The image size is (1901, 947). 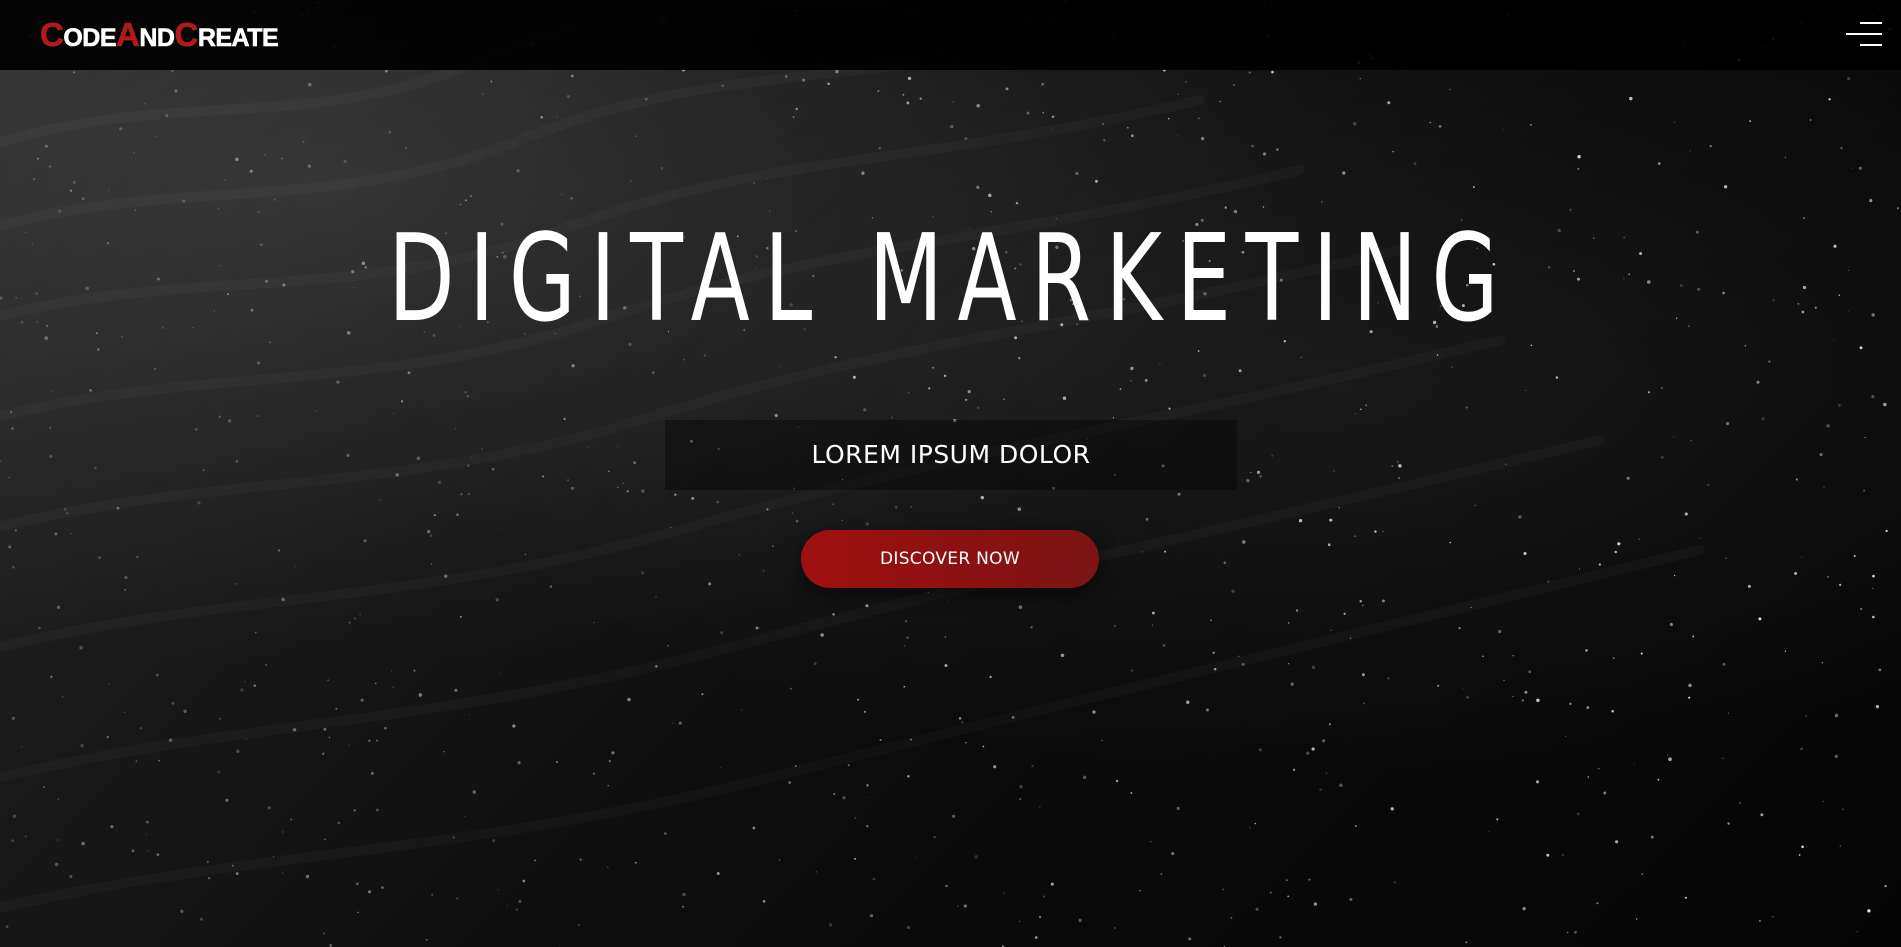 I want to click on hamburger-menu-icon, so click(x=1864, y=35).